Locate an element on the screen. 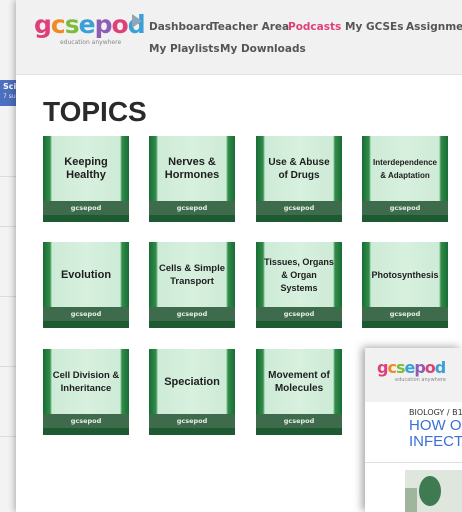 The height and width of the screenshot is (512, 462). nav-teacher-area: Teacher Area is located at coordinates (250, 27).